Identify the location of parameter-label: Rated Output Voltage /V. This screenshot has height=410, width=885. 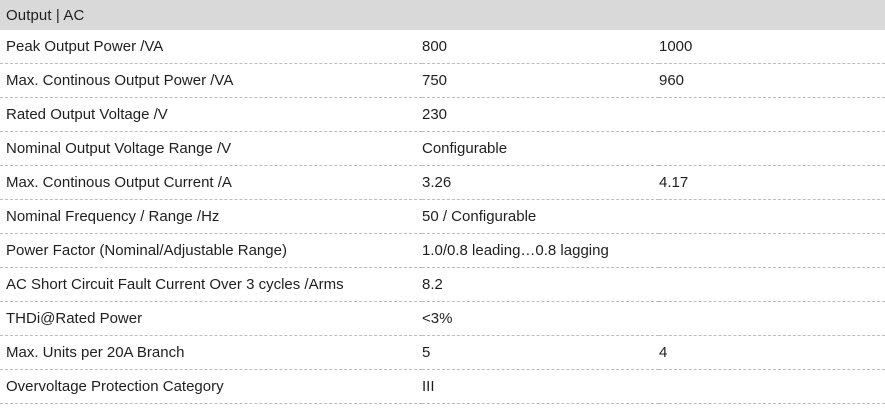
(211, 114).